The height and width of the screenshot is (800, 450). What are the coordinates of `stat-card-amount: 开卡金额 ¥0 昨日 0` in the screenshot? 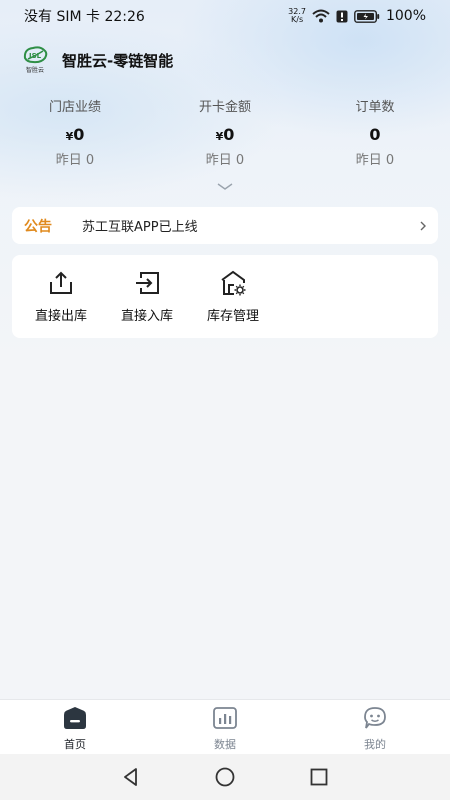 It's located at (225, 134).